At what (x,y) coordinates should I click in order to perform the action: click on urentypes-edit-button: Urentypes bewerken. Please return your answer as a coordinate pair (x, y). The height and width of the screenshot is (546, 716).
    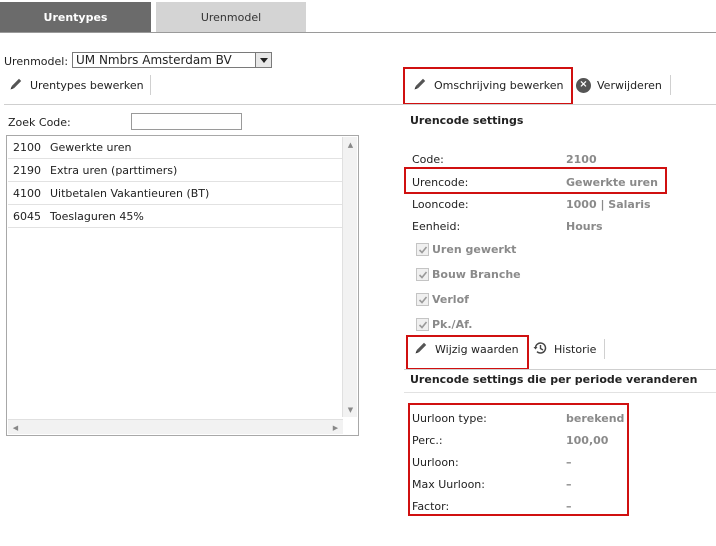
    Looking at the image, I should click on (76, 85).